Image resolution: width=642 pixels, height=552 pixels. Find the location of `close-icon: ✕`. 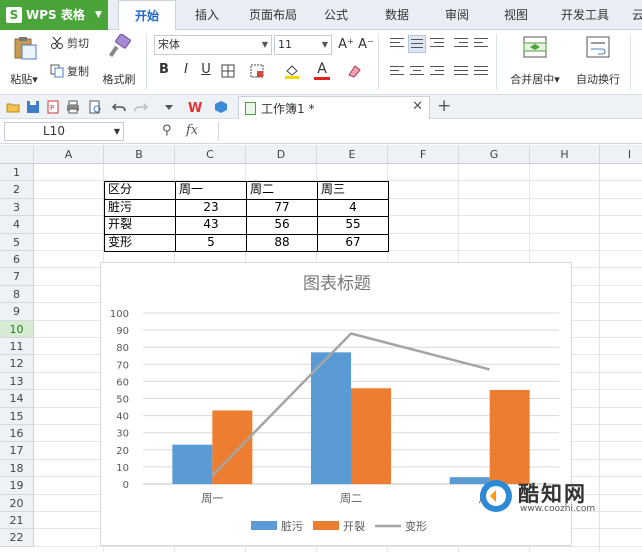

close-icon: ✕ is located at coordinates (417, 106).